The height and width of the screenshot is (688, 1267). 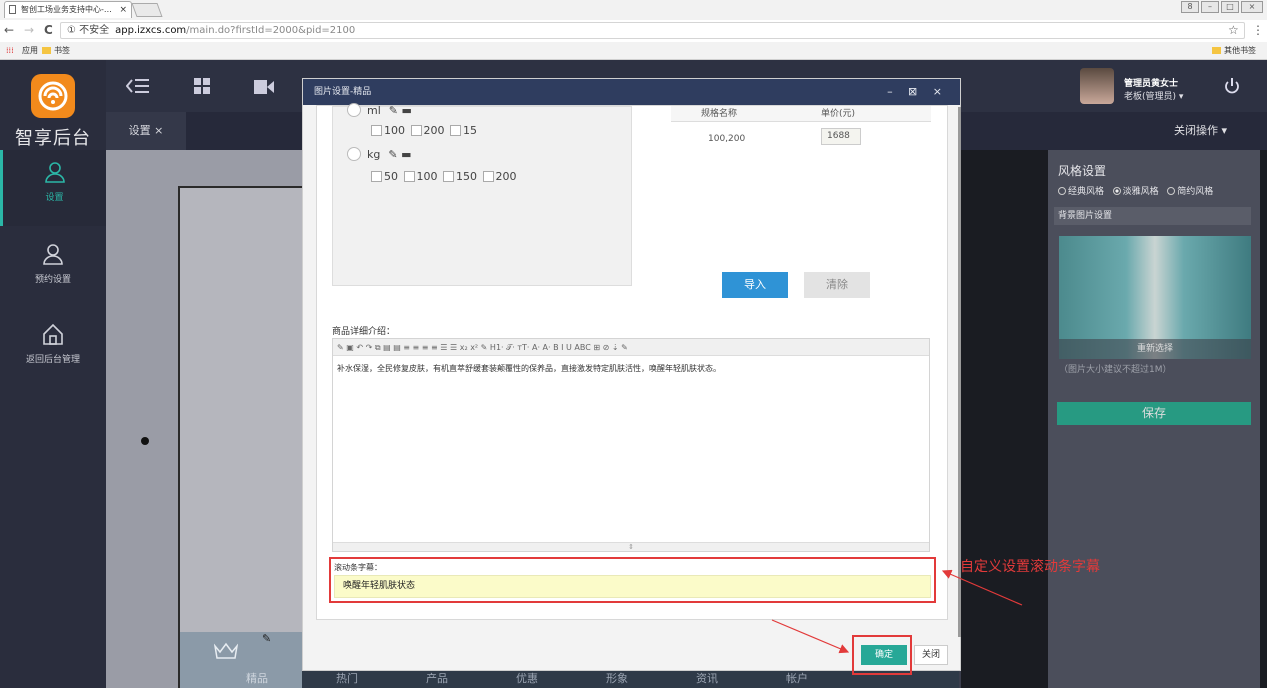 What do you see at coordinates (347, 679) in the screenshot?
I see `nav-item: 热门` at bounding box center [347, 679].